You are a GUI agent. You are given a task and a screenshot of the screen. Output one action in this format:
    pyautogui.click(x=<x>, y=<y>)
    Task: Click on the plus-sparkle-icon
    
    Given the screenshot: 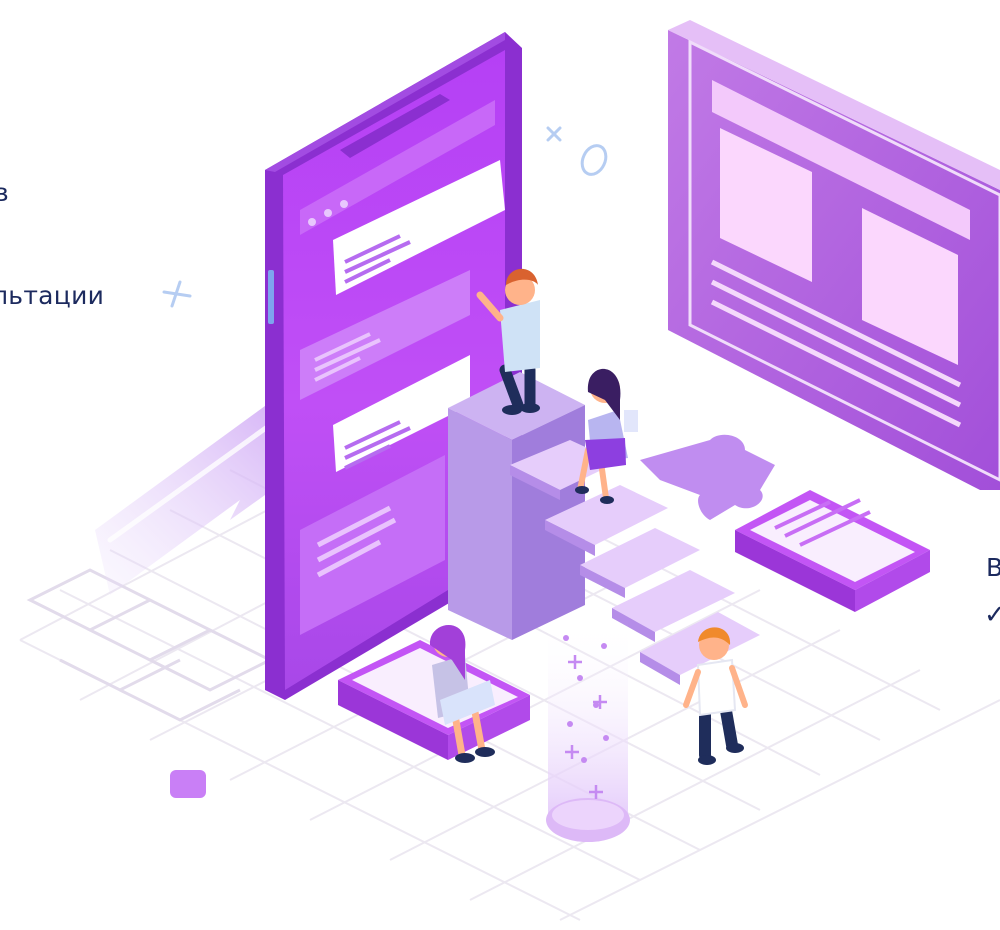 What is the action you would take?
    pyautogui.click(x=177, y=294)
    